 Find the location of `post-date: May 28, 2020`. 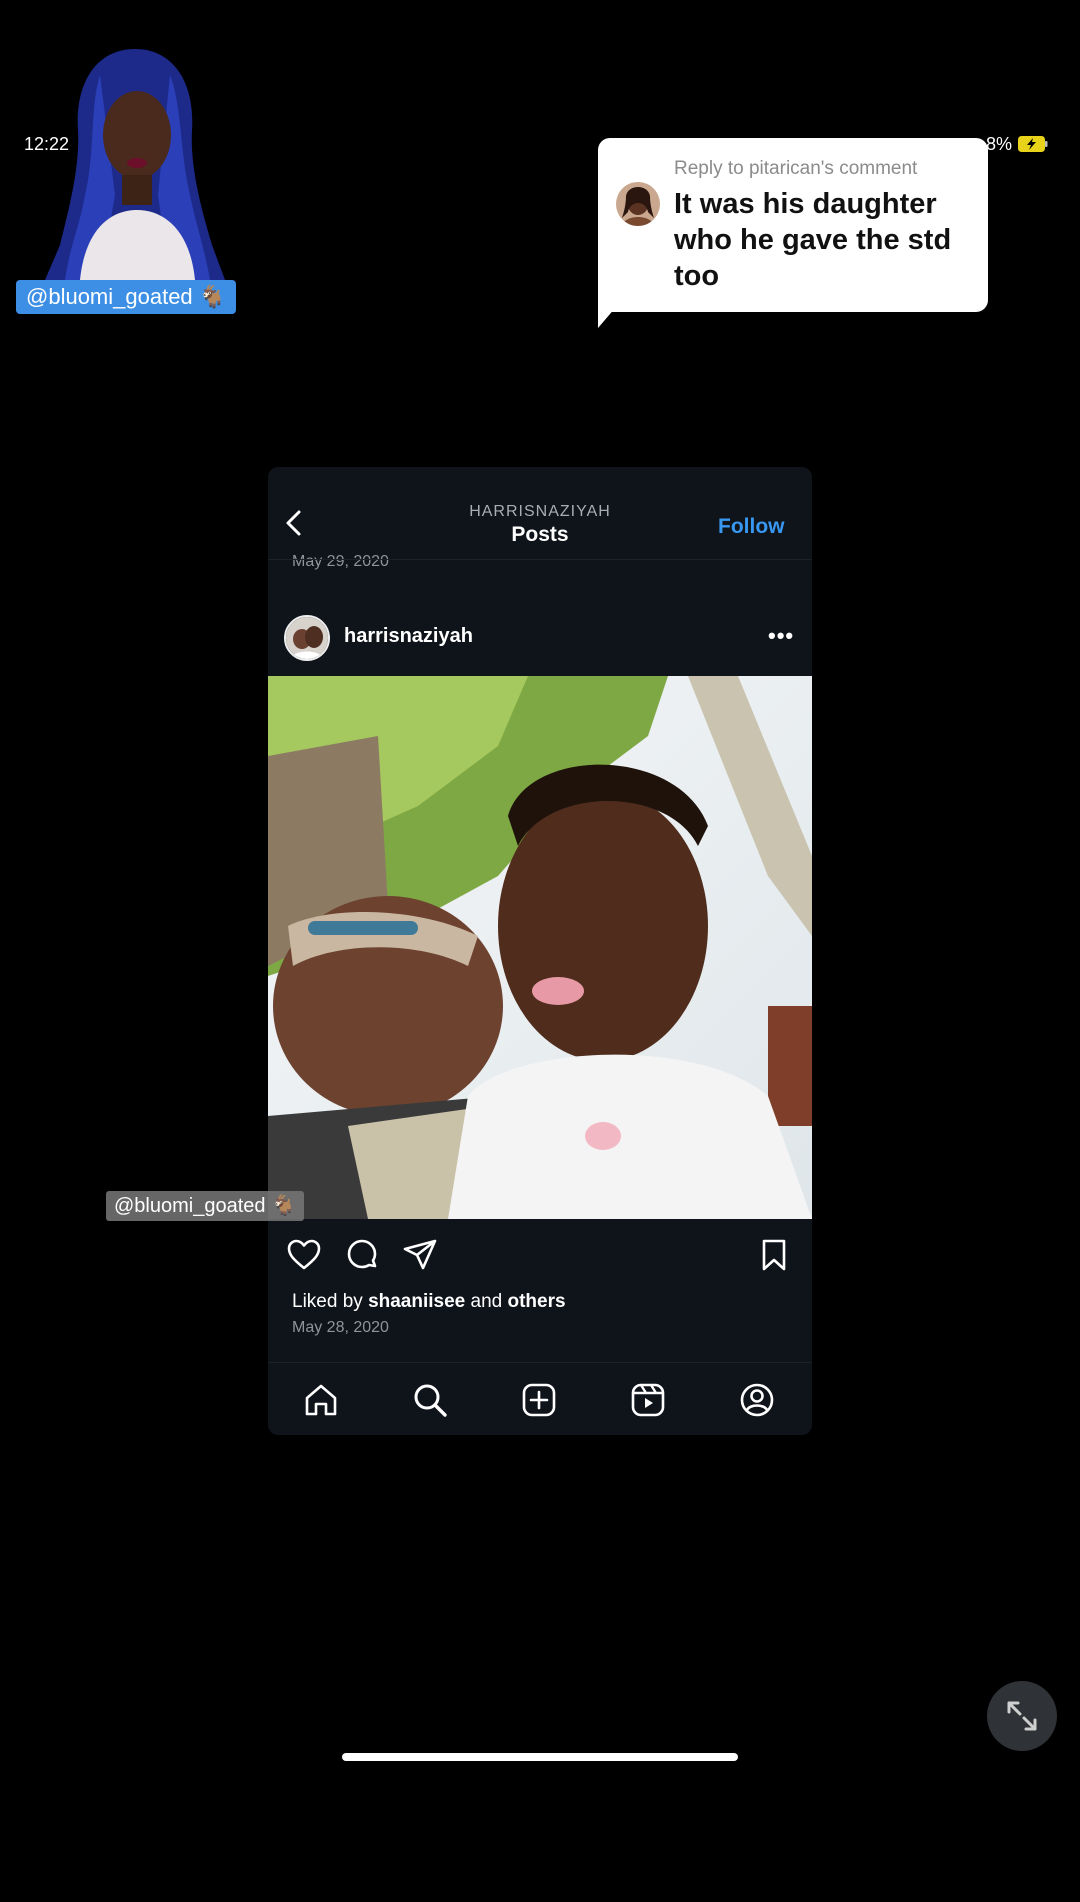

post-date: May 28, 2020 is located at coordinates (340, 1327).